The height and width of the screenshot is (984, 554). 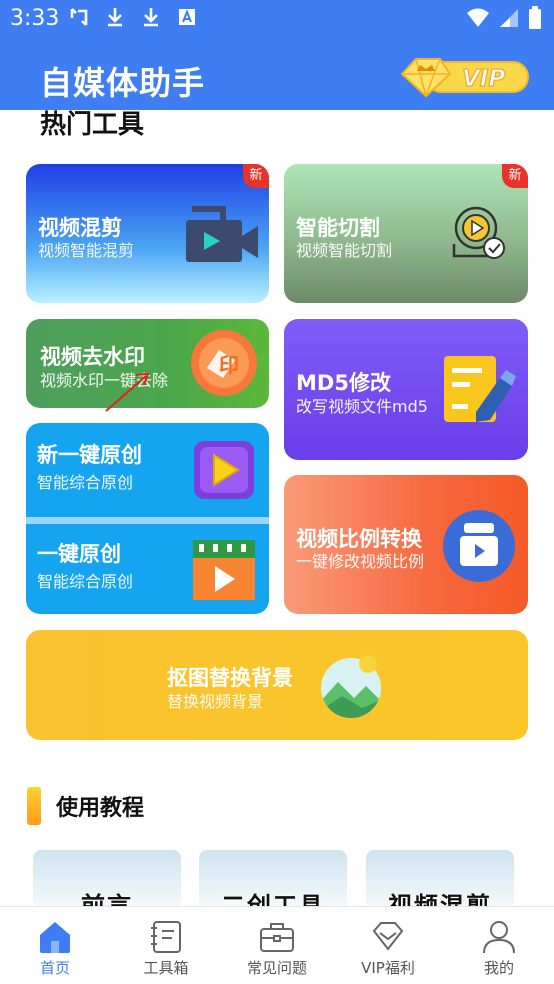 I want to click on nav-label: 首页, so click(x=54, y=968).